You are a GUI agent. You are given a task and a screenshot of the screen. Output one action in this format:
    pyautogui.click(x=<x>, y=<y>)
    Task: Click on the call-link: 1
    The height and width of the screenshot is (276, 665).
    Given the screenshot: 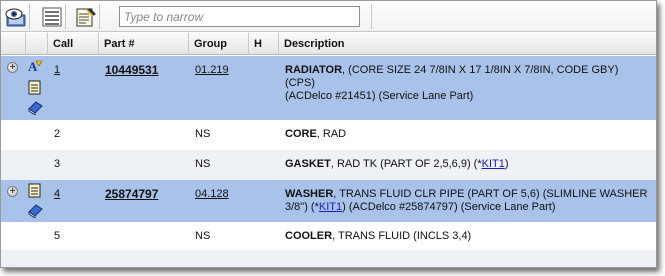 What is the action you would take?
    pyautogui.click(x=57, y=70)
    